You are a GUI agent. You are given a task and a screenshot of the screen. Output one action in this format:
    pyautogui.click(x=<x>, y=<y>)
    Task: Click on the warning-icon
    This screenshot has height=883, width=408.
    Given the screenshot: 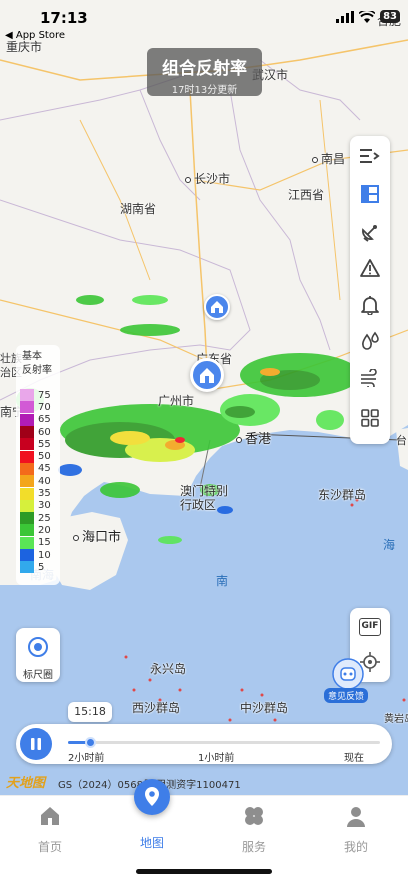 What is the action you would take?
    pyautogui.click(x=370, y=268)
    